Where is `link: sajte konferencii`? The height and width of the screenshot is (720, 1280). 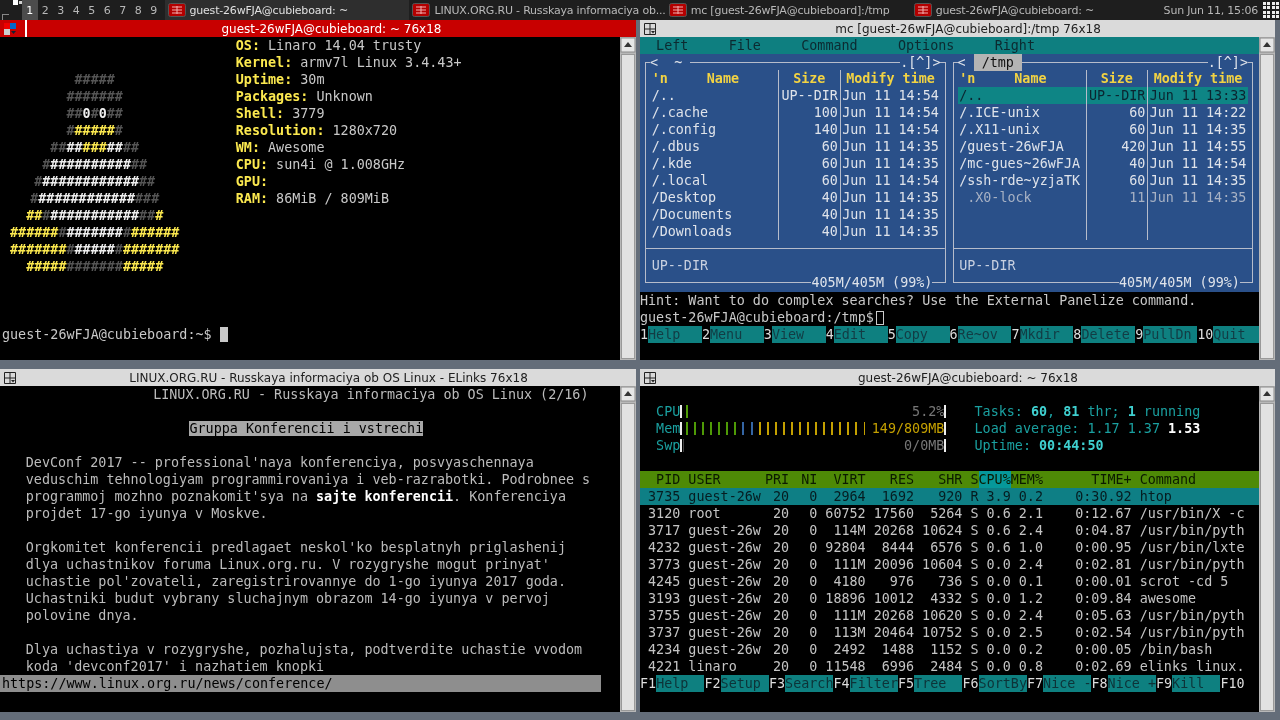
link: sajte konferencii is located at coordinates (385, 496).